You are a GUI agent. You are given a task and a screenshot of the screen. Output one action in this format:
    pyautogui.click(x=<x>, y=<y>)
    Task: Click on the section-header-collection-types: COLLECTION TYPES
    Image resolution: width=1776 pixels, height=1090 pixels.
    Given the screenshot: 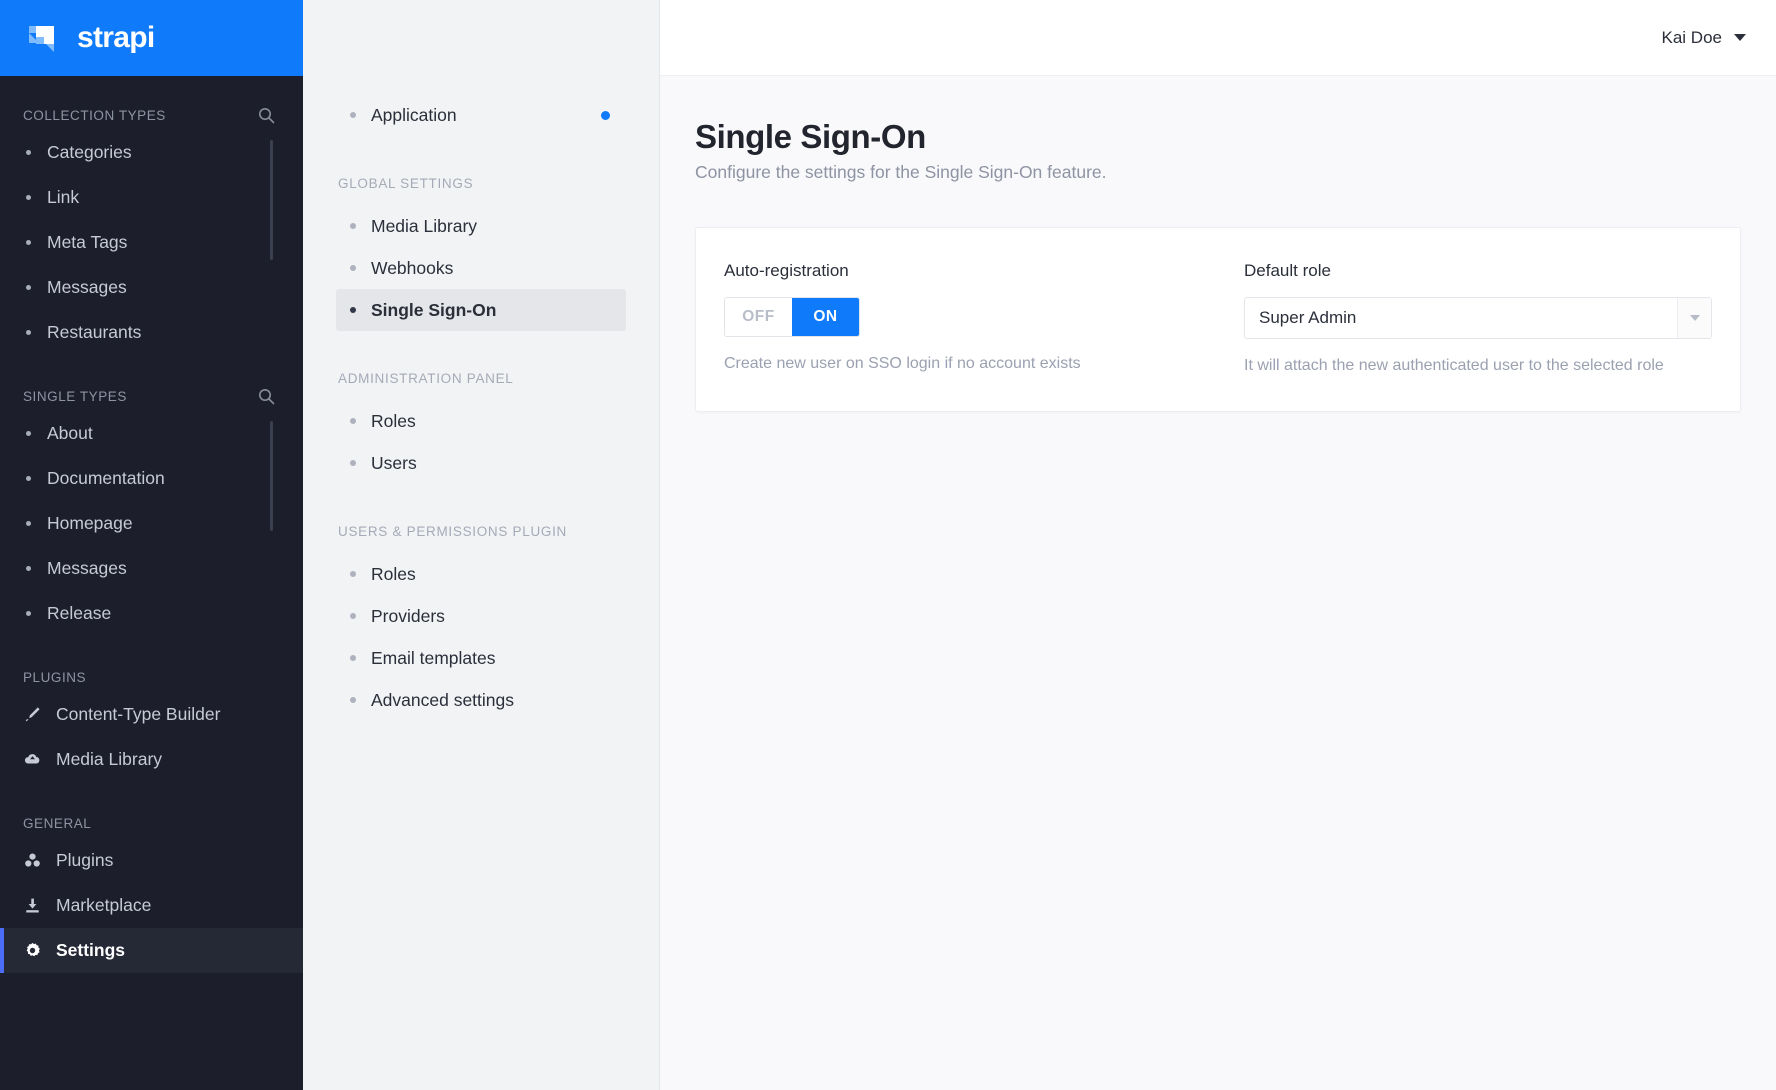 What is the action you would take?
    pyautogui.click(x=151, y=115)
    